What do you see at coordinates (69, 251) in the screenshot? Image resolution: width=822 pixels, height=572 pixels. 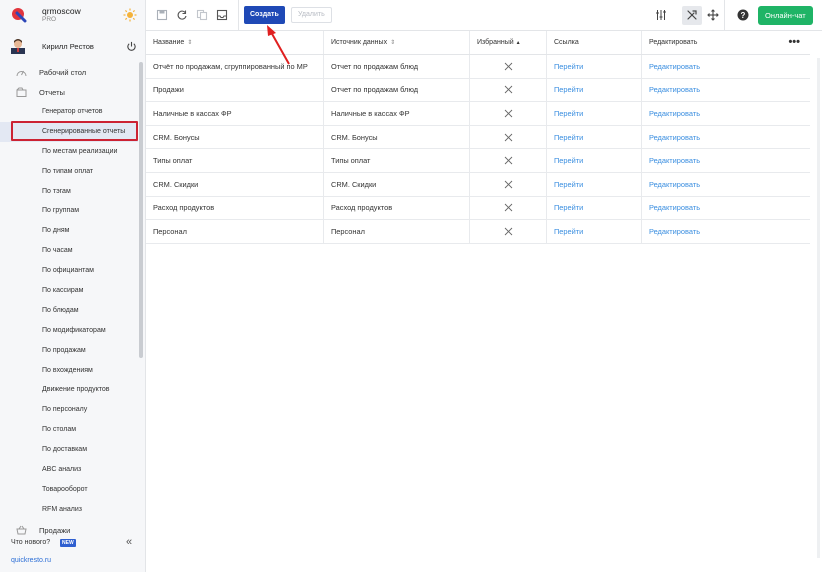 I see `submenu-item-by-hours: По часам` at bounding box center [69, 251].